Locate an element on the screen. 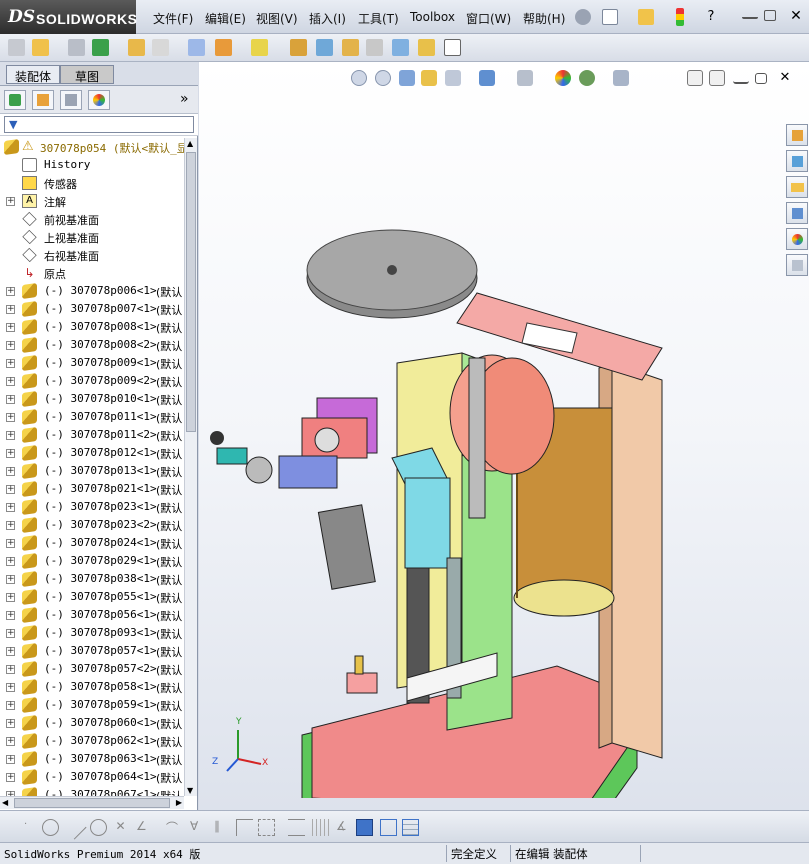 This screenshot has width=809, height=864. menu-toolbox: Toolbox is located at coordinates (432, 17).